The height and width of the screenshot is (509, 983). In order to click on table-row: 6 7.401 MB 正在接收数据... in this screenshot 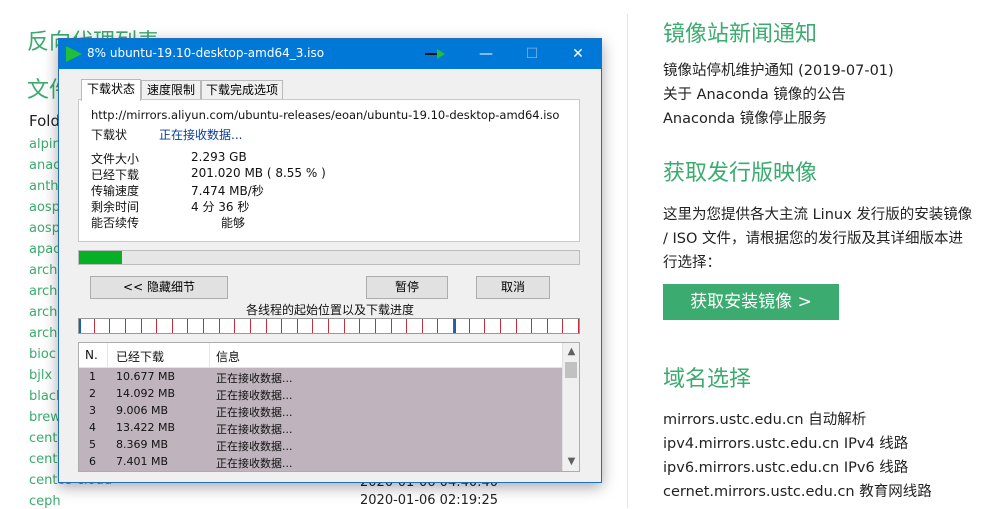, I will do `click(320, 461)`.